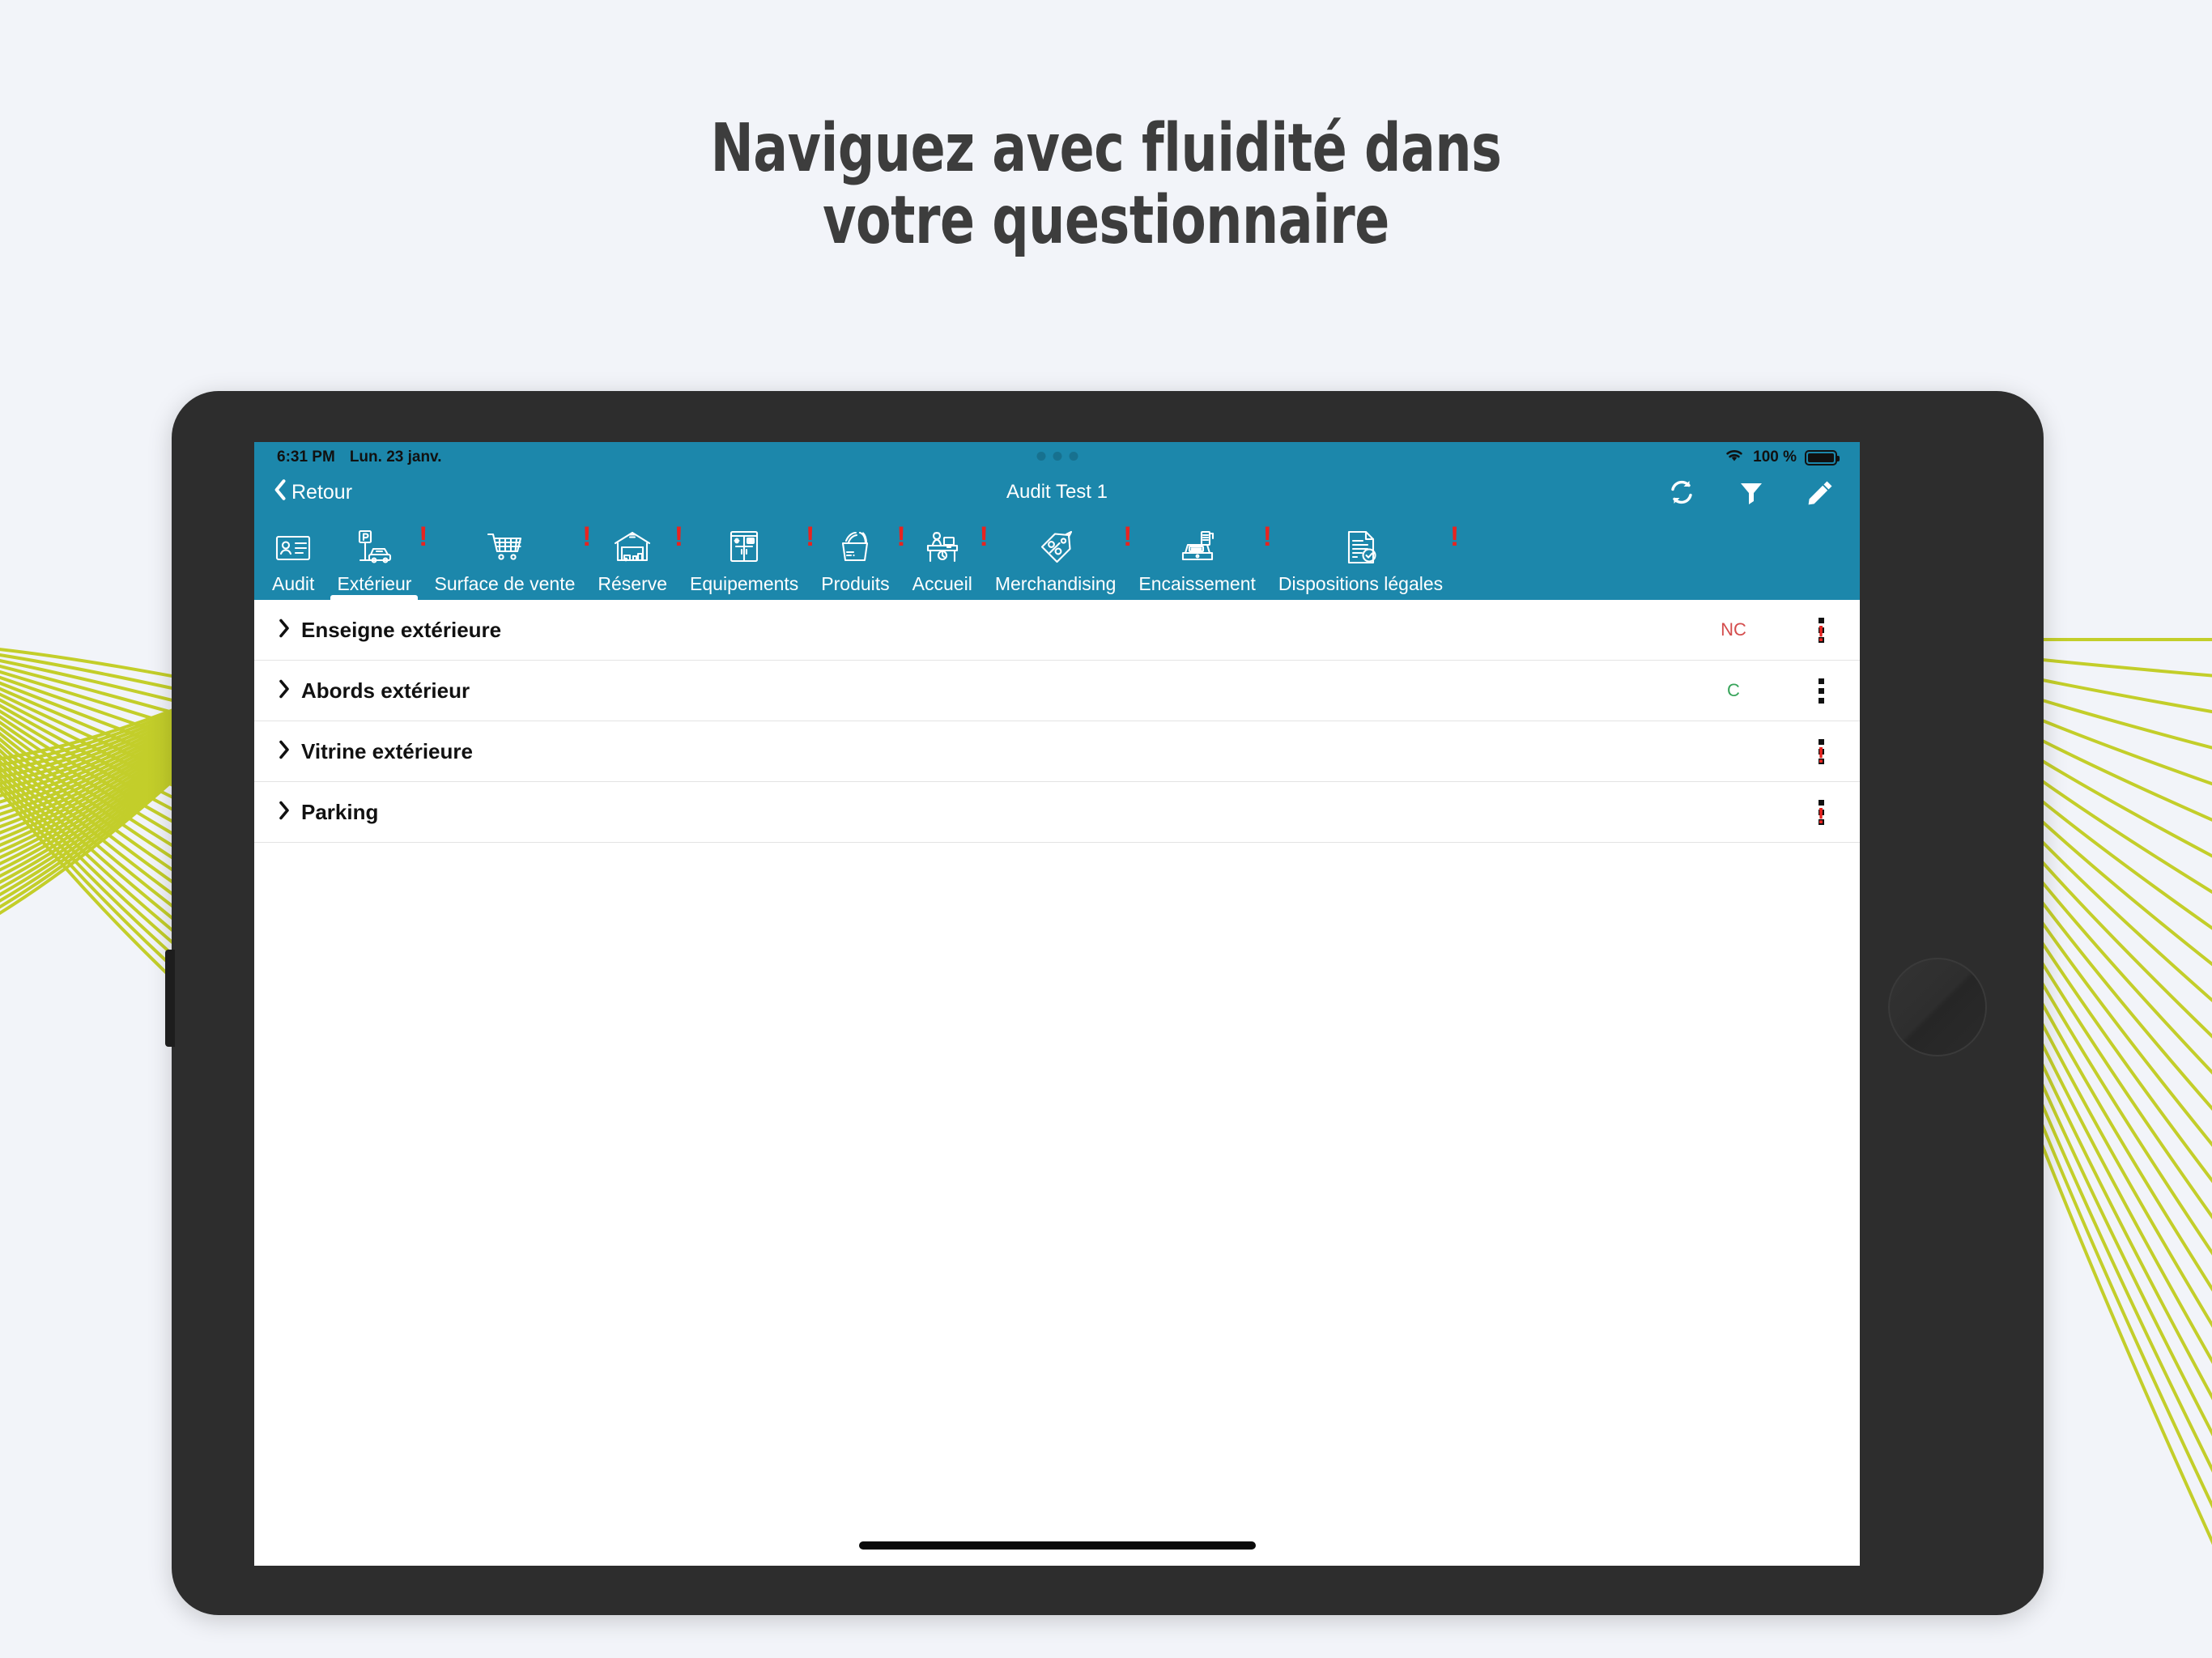 This screenshot has height=1658, width=2212. What do you see at coordinates (633, 583) in the screenshot?
I see `tab-label: Réserve` at bounding box center [633, 583].